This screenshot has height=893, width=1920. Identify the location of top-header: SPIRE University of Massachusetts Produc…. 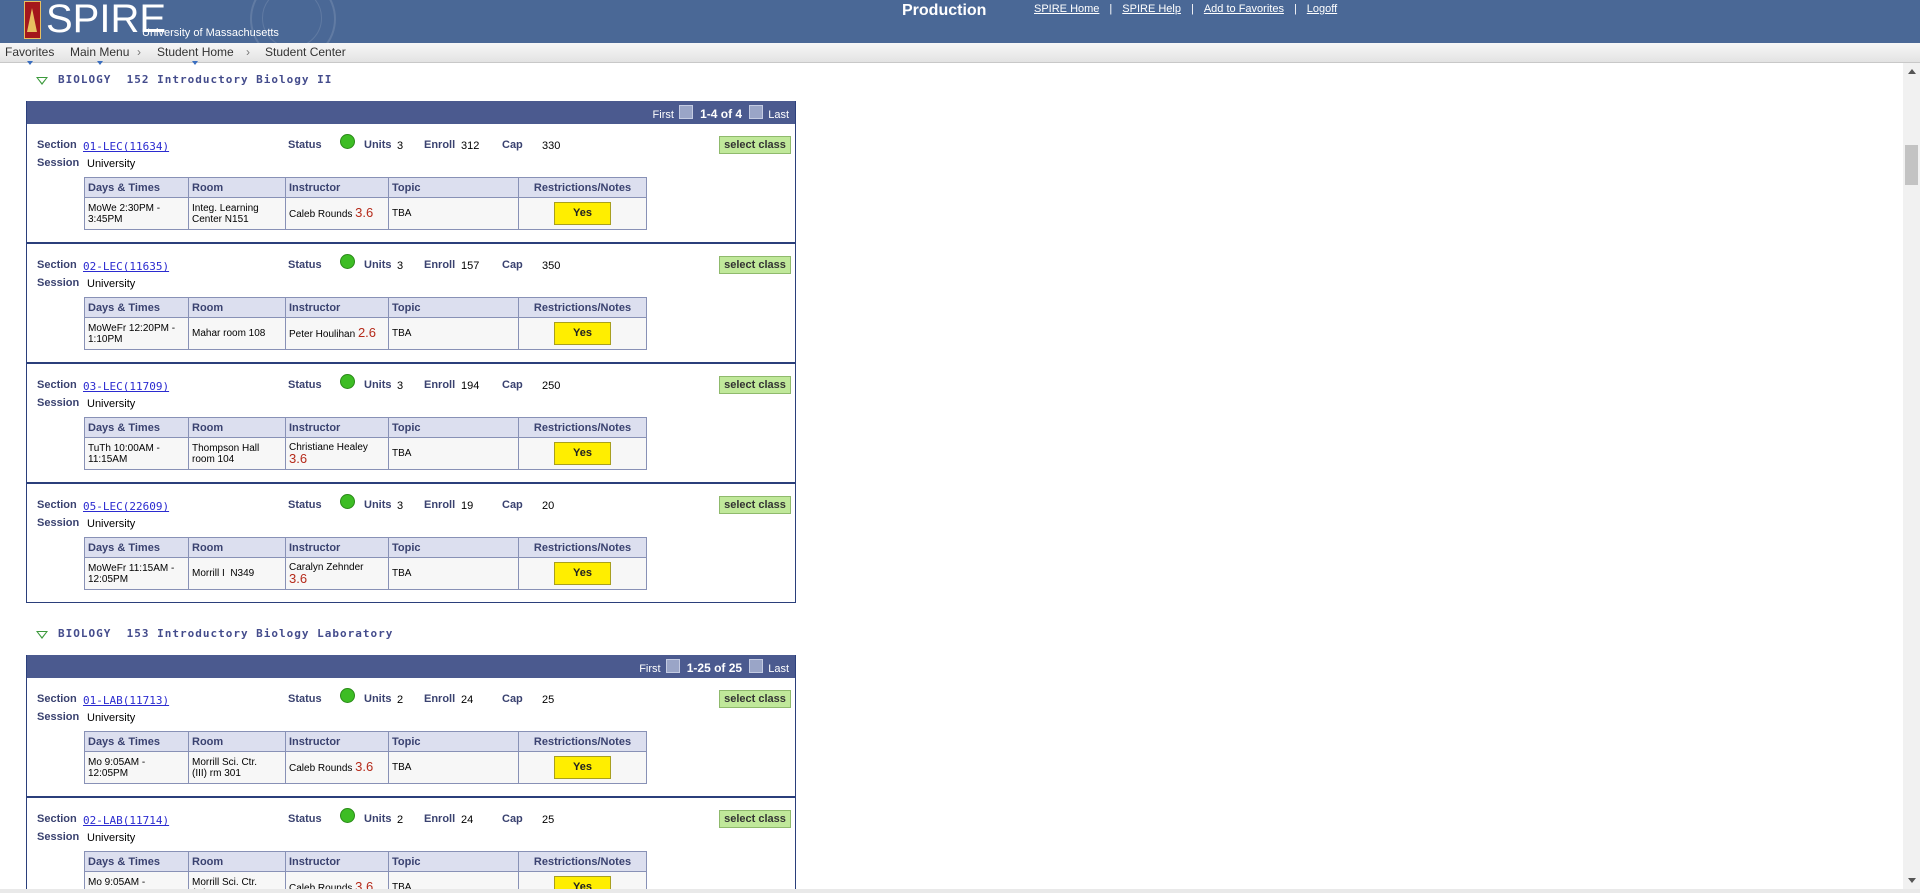
(960, 31).